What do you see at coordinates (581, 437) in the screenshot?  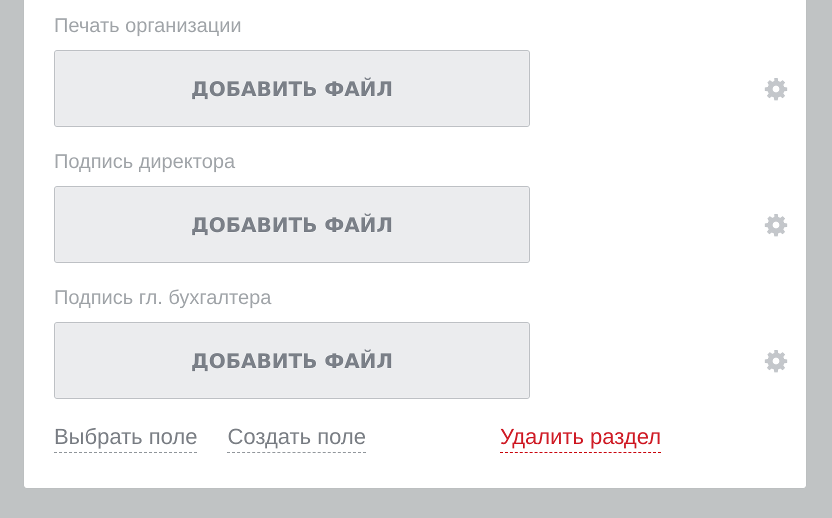 I see `delete-section-link: Удалить раздел` at bounding box center [581, 437].